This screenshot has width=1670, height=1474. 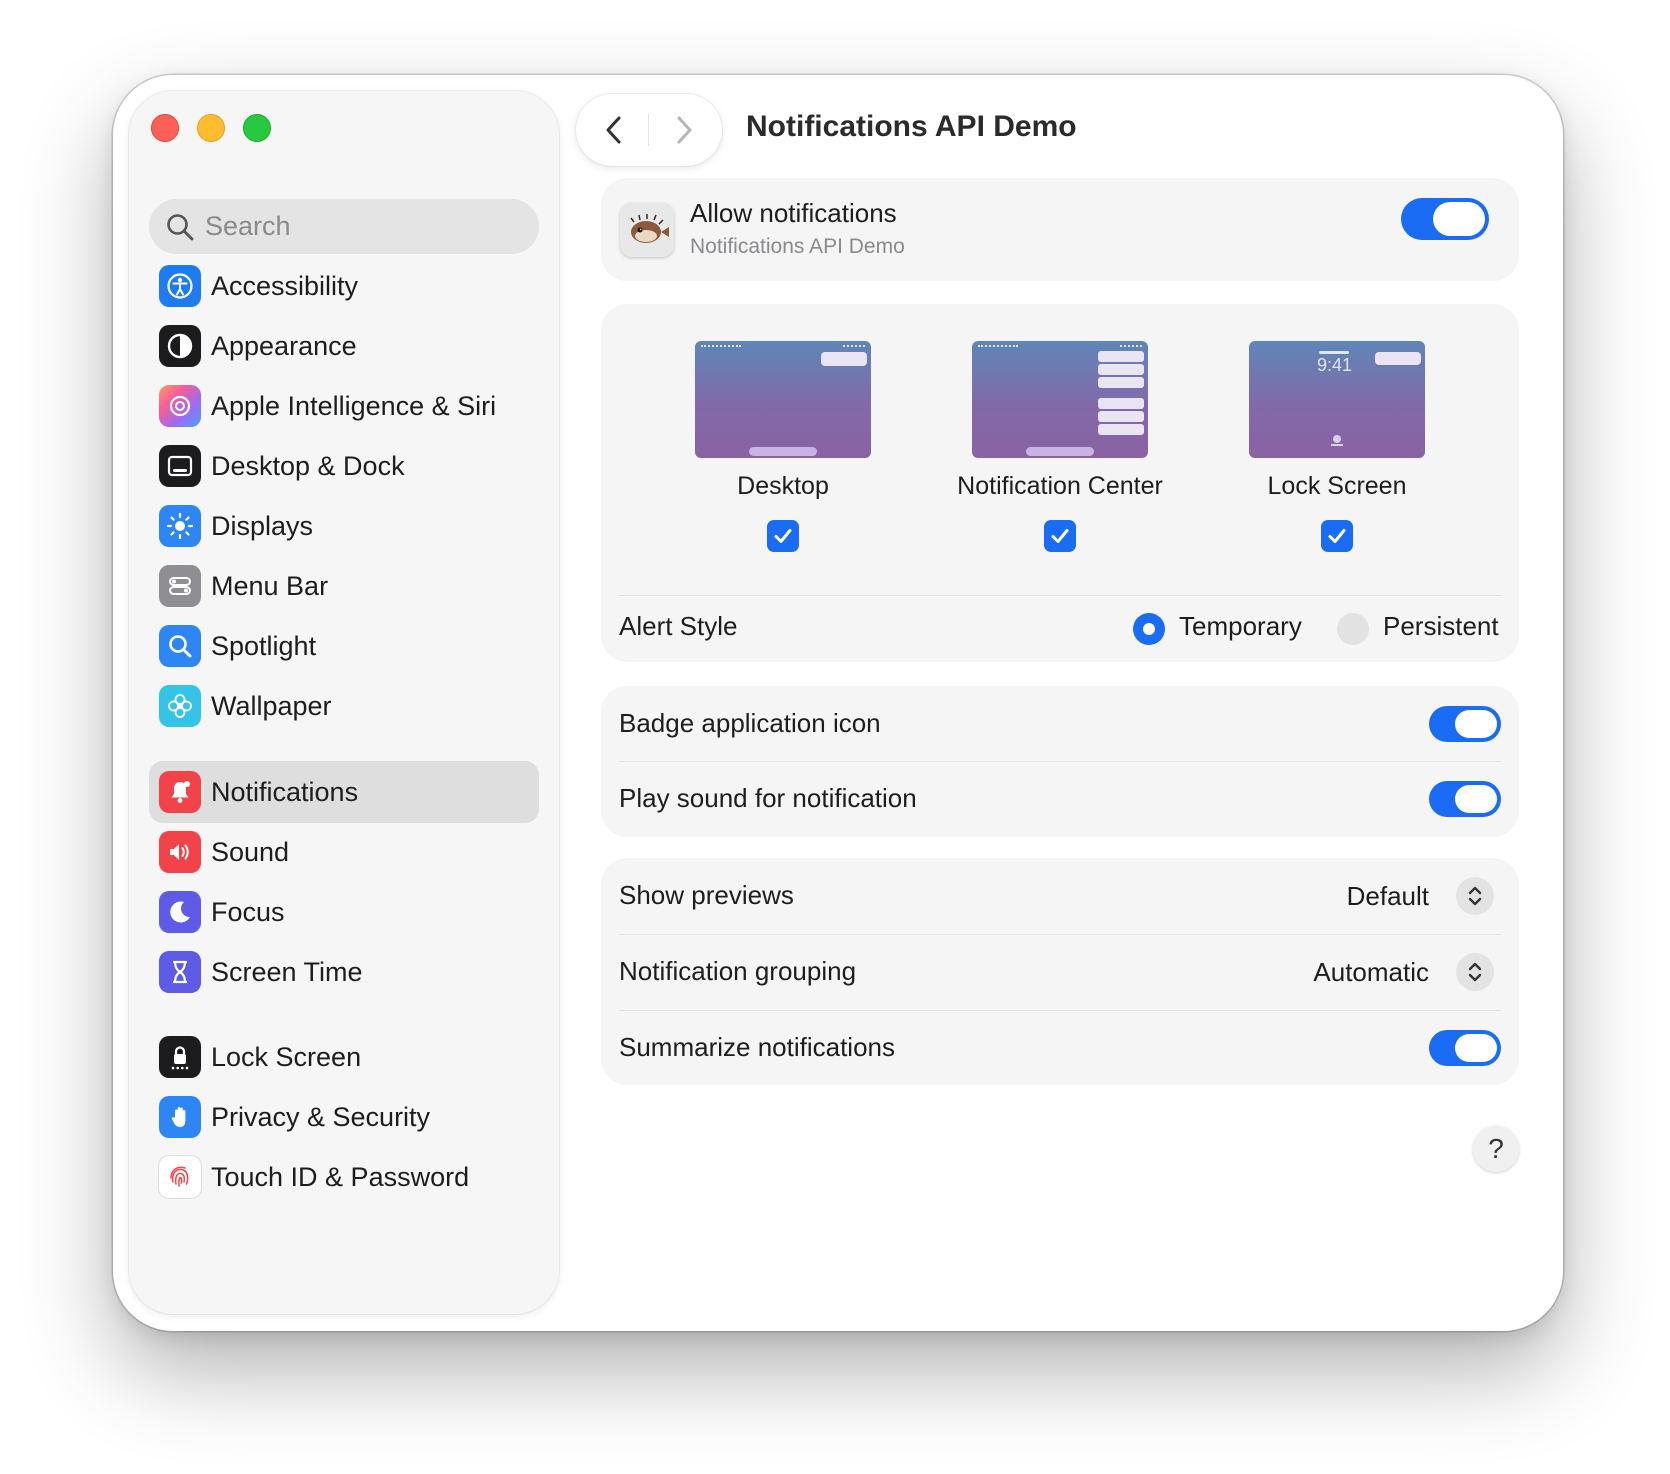 I want to click on notification-grouping-label: Notification grouping, so click(x=738, y=971).